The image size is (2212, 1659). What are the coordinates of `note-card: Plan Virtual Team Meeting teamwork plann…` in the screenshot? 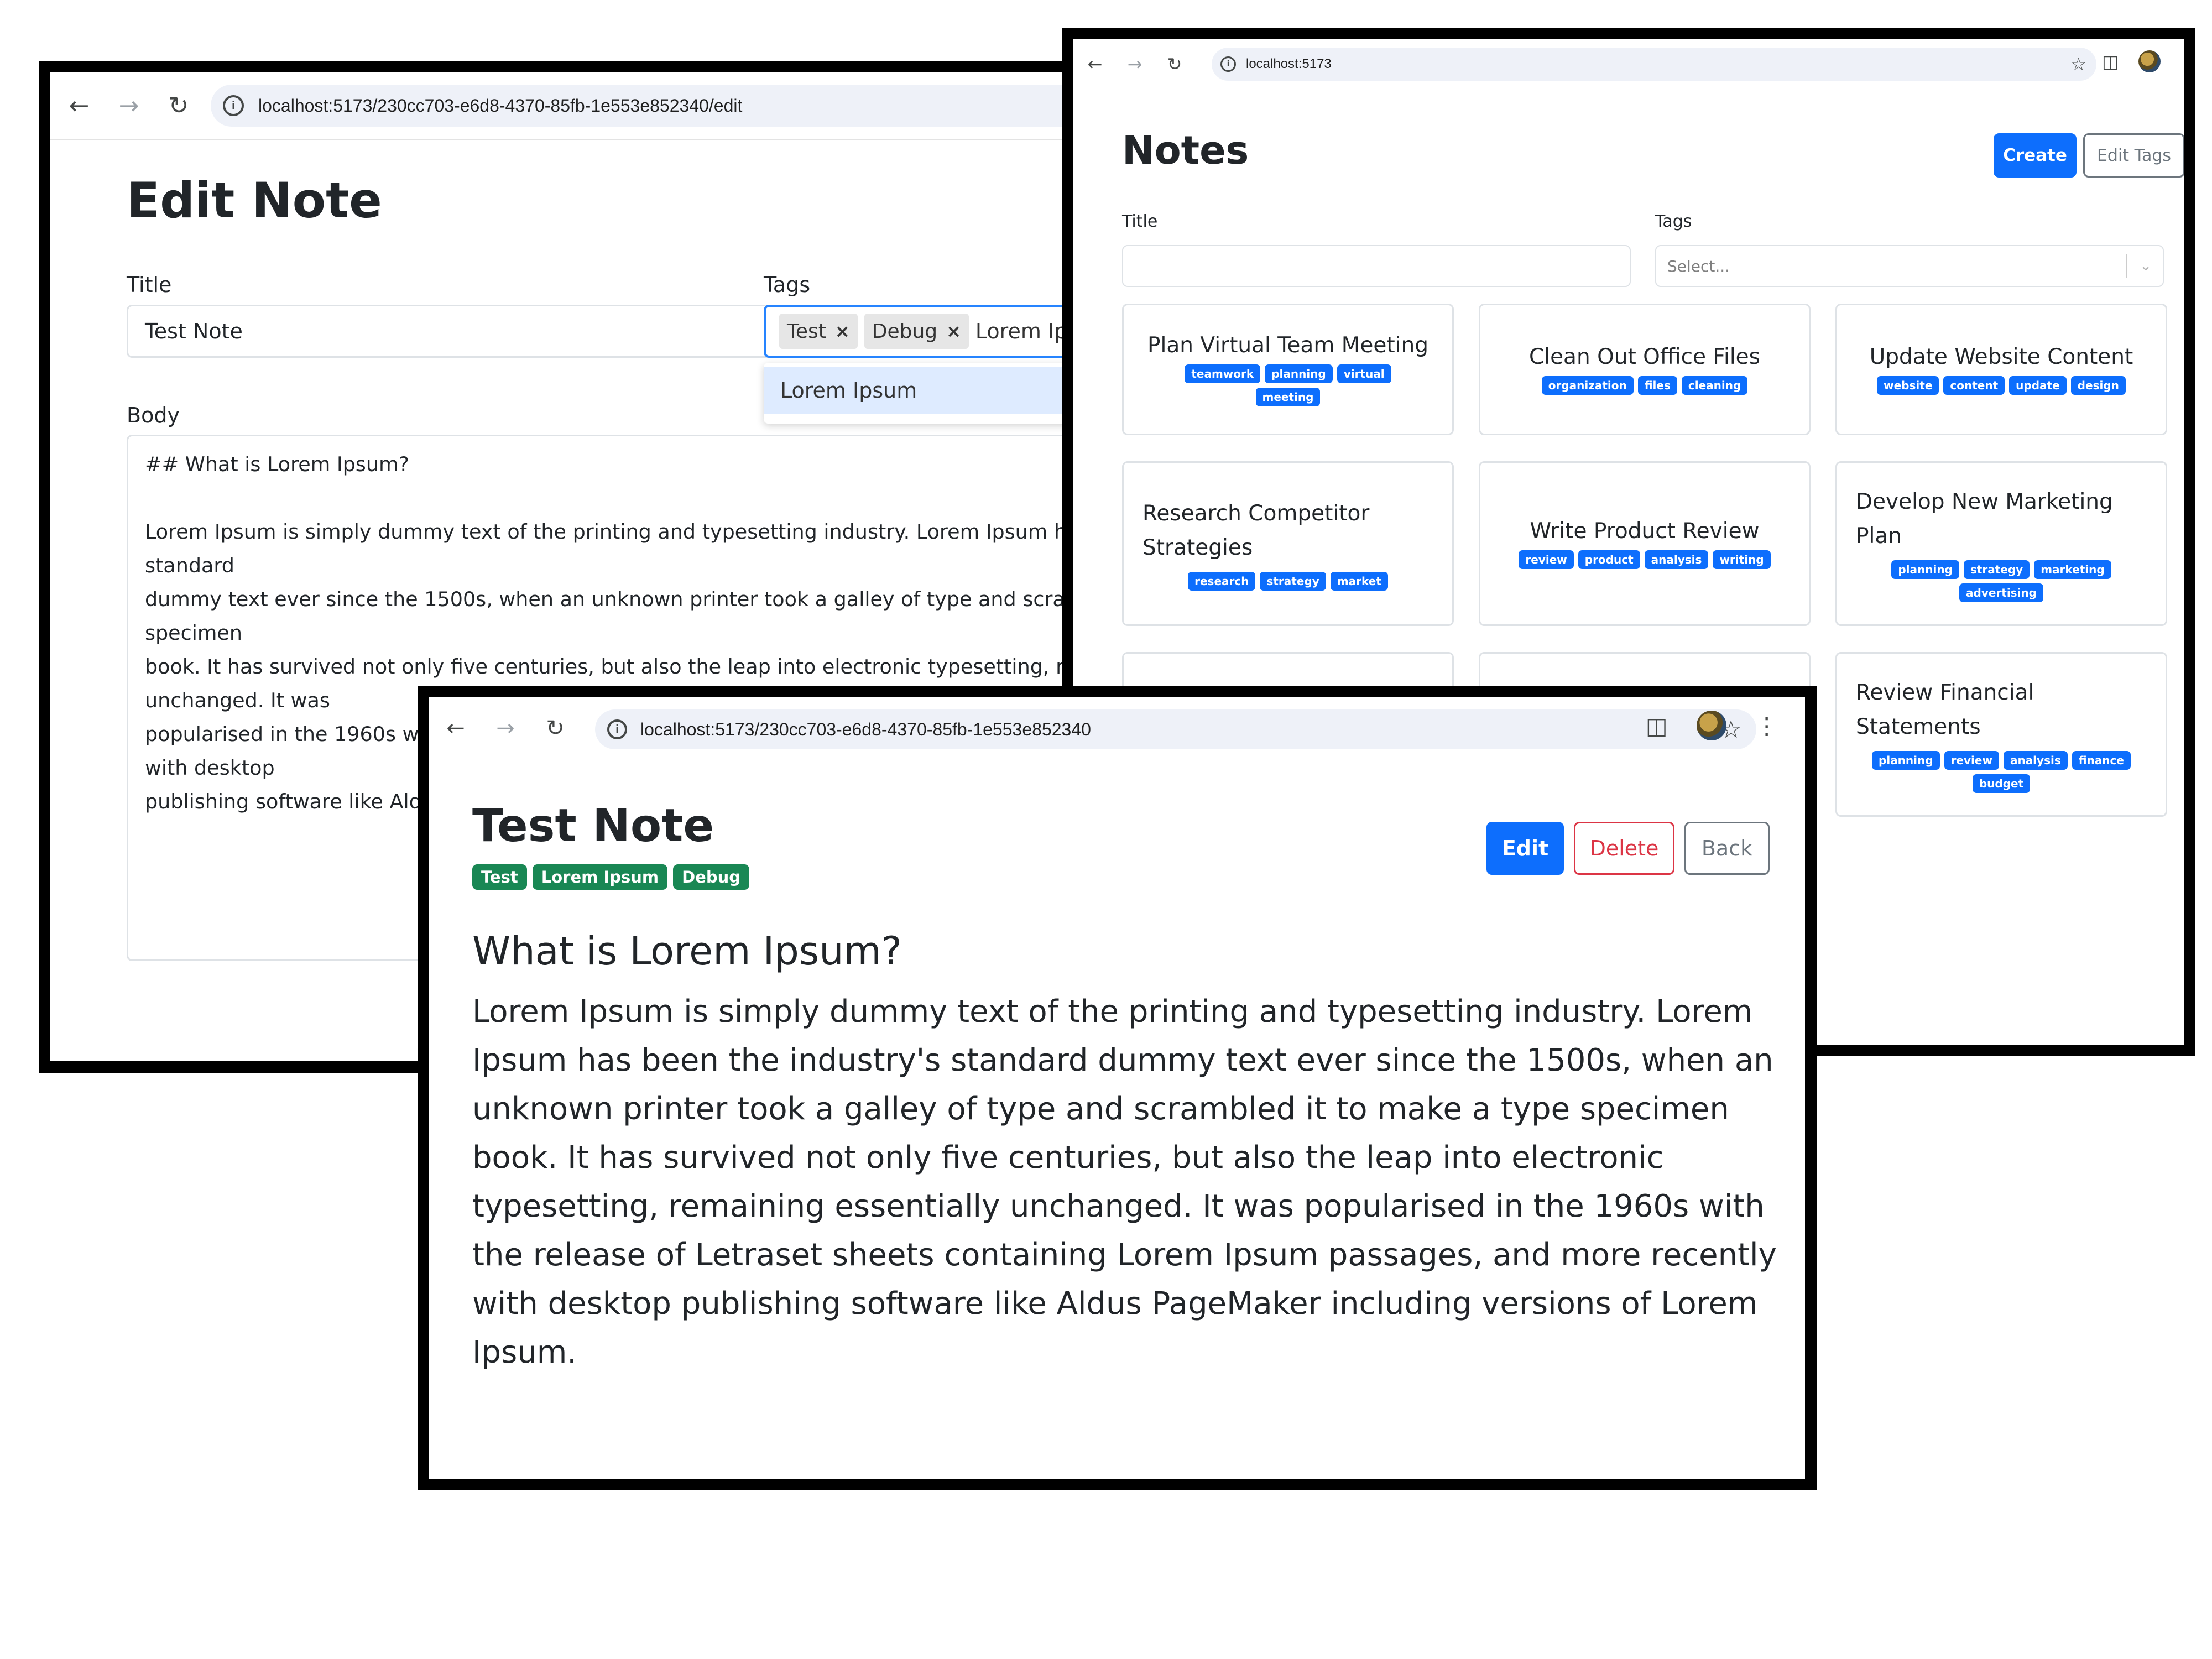 It's located at (1288, 370).